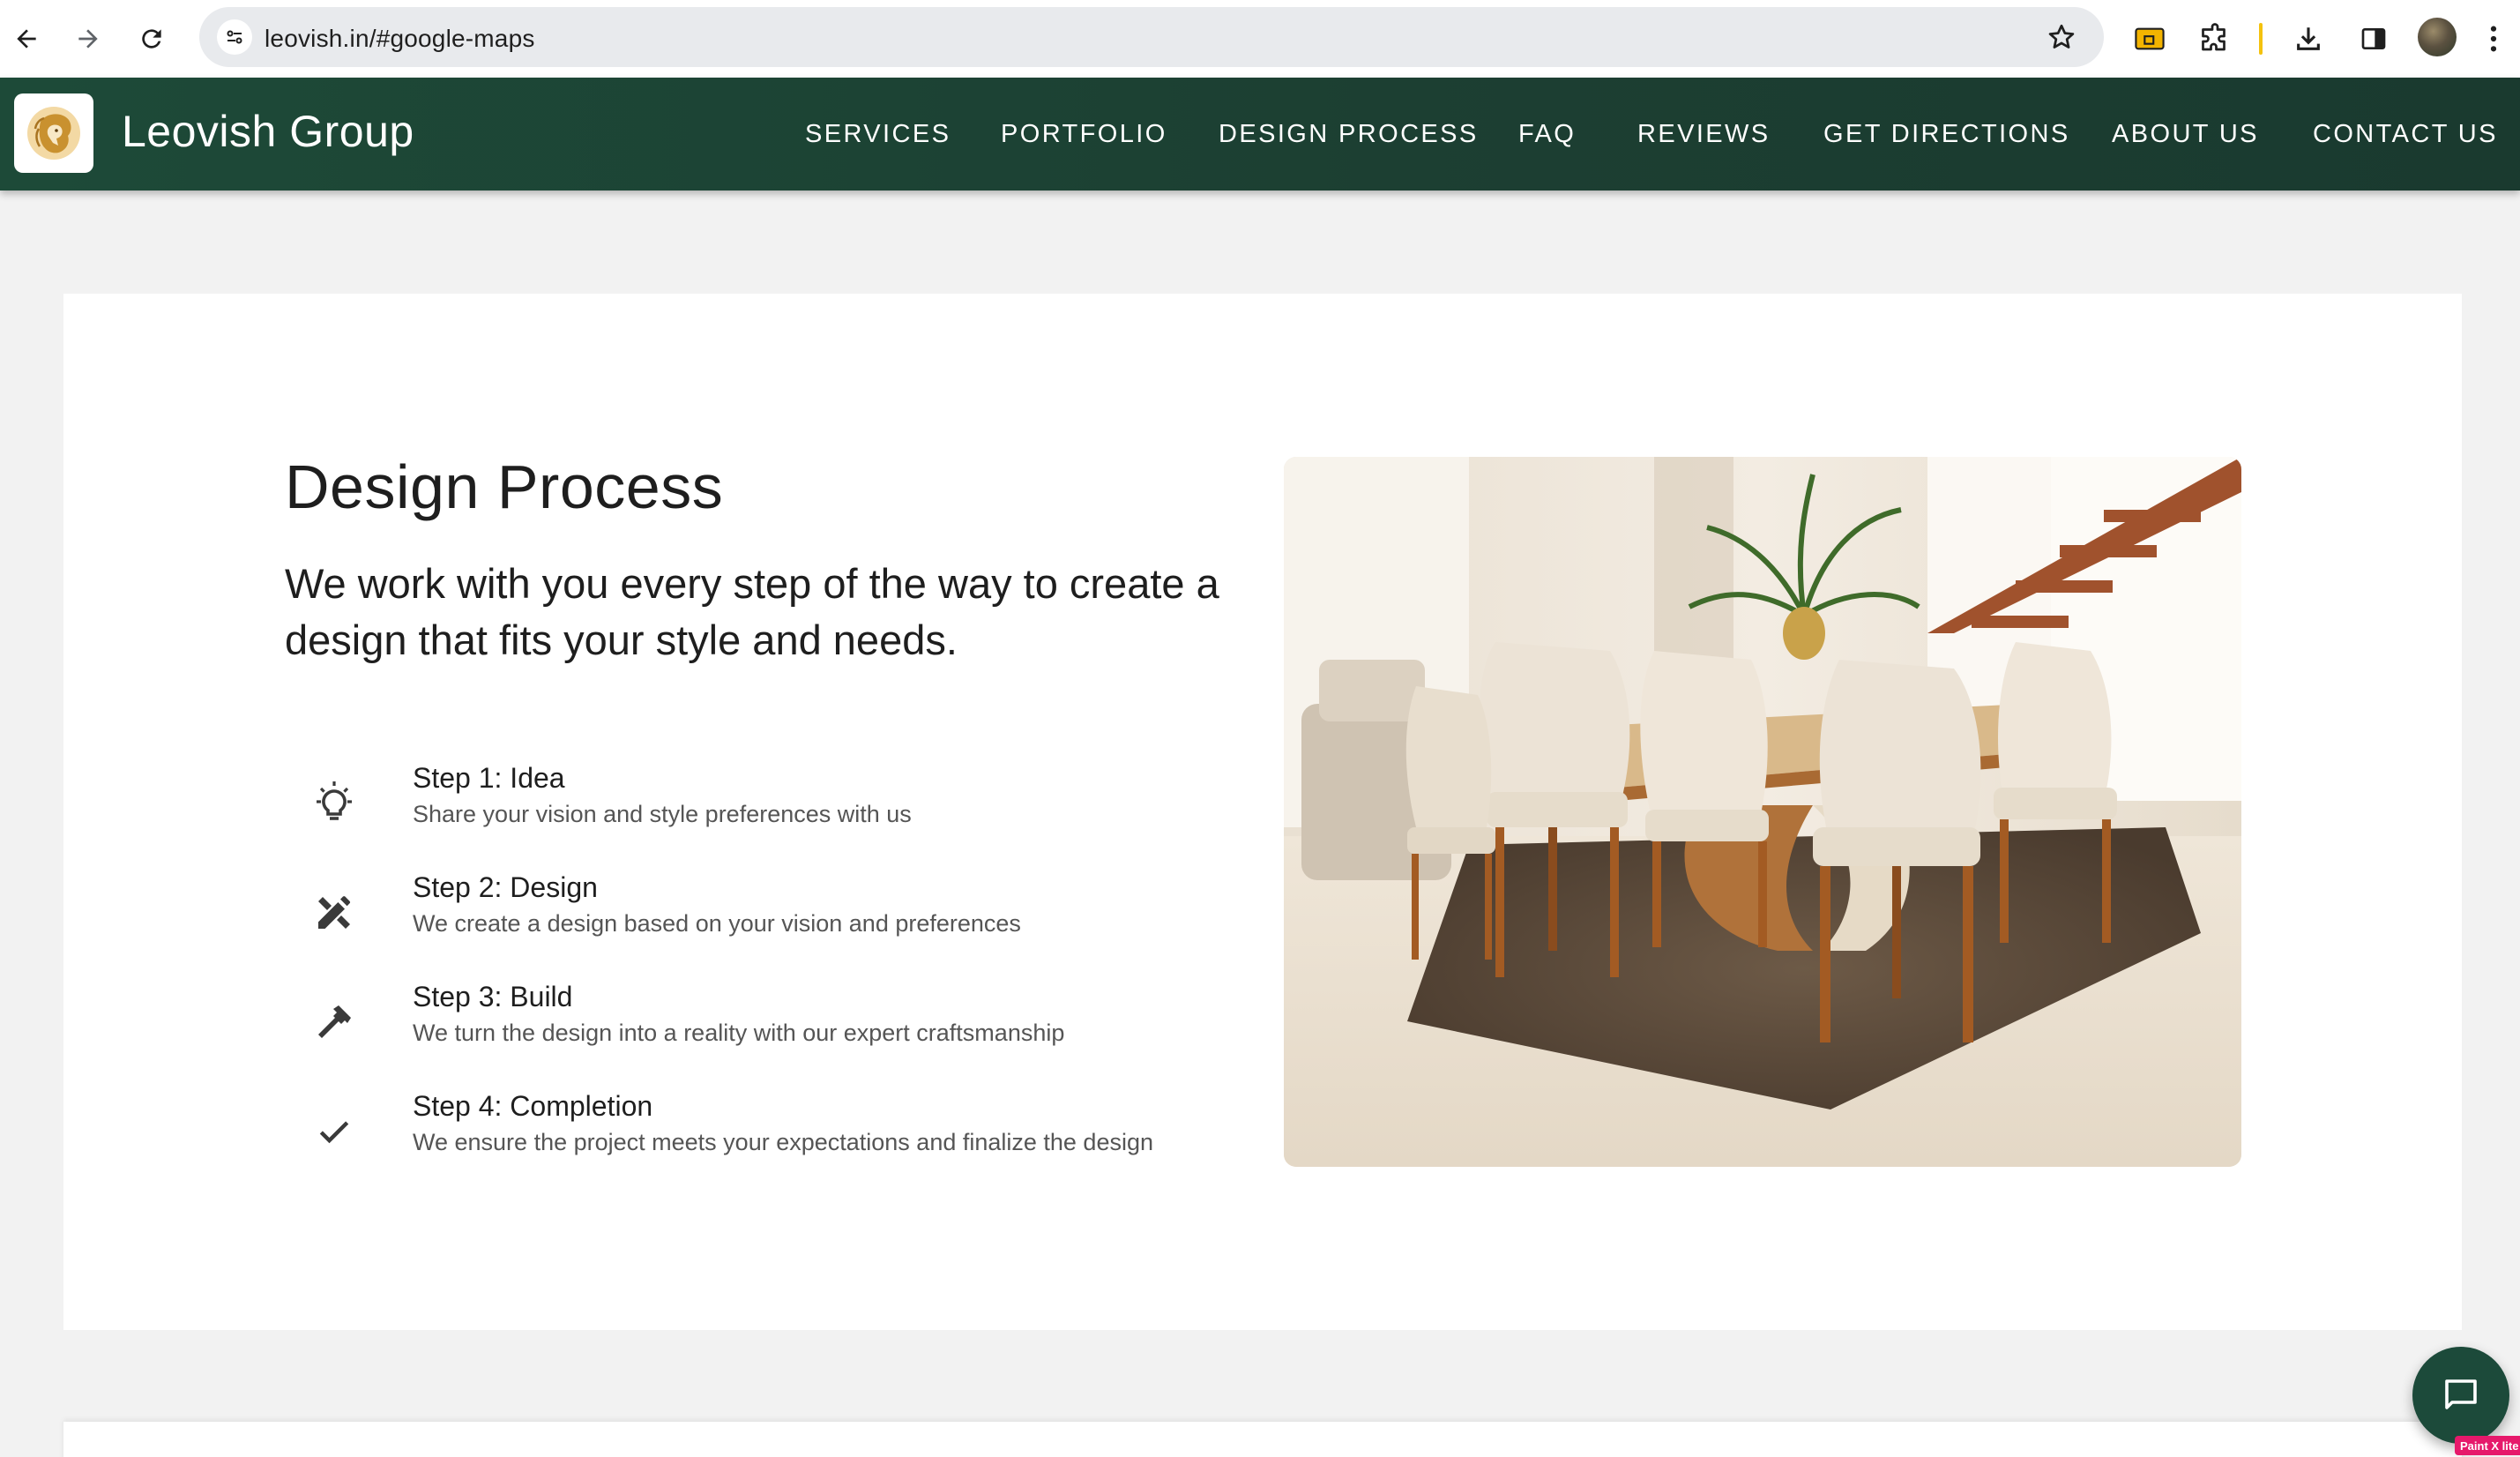 The width and height of the screenshot is (2520, 1457). I want to click on bookmark-star-icon, so click(2061, 39).